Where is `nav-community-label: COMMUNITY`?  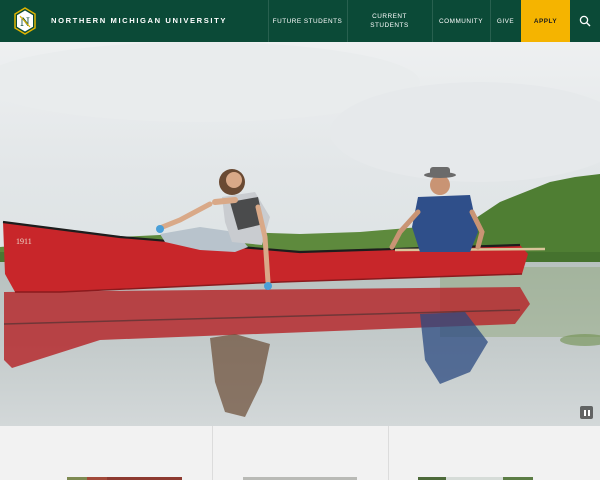
nav-community-label: COMMUNITY is located at coordinates (461, 21).